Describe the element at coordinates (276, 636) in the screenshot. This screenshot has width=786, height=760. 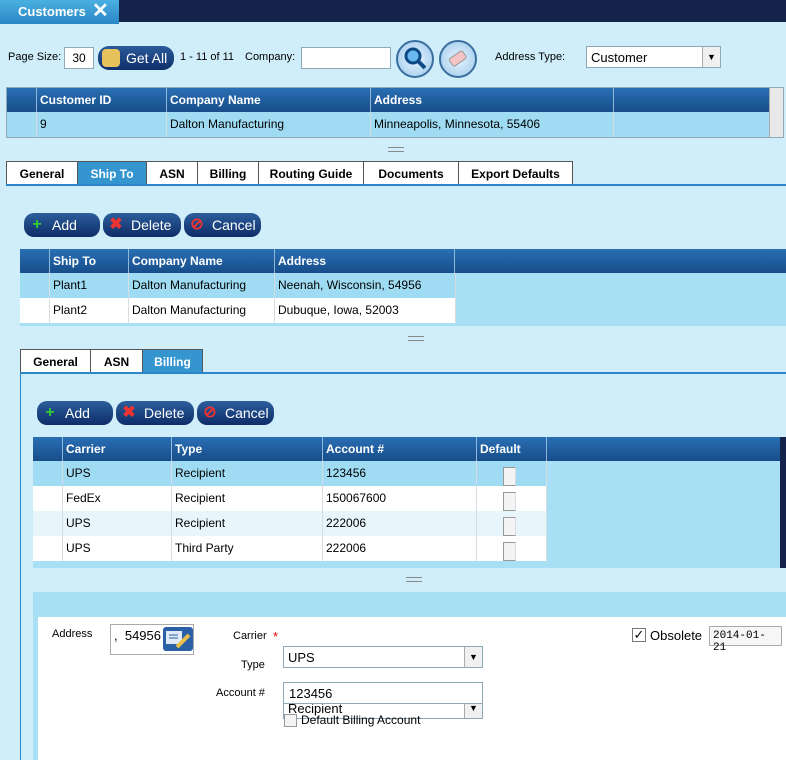
I see `required-marker: *` at that location.